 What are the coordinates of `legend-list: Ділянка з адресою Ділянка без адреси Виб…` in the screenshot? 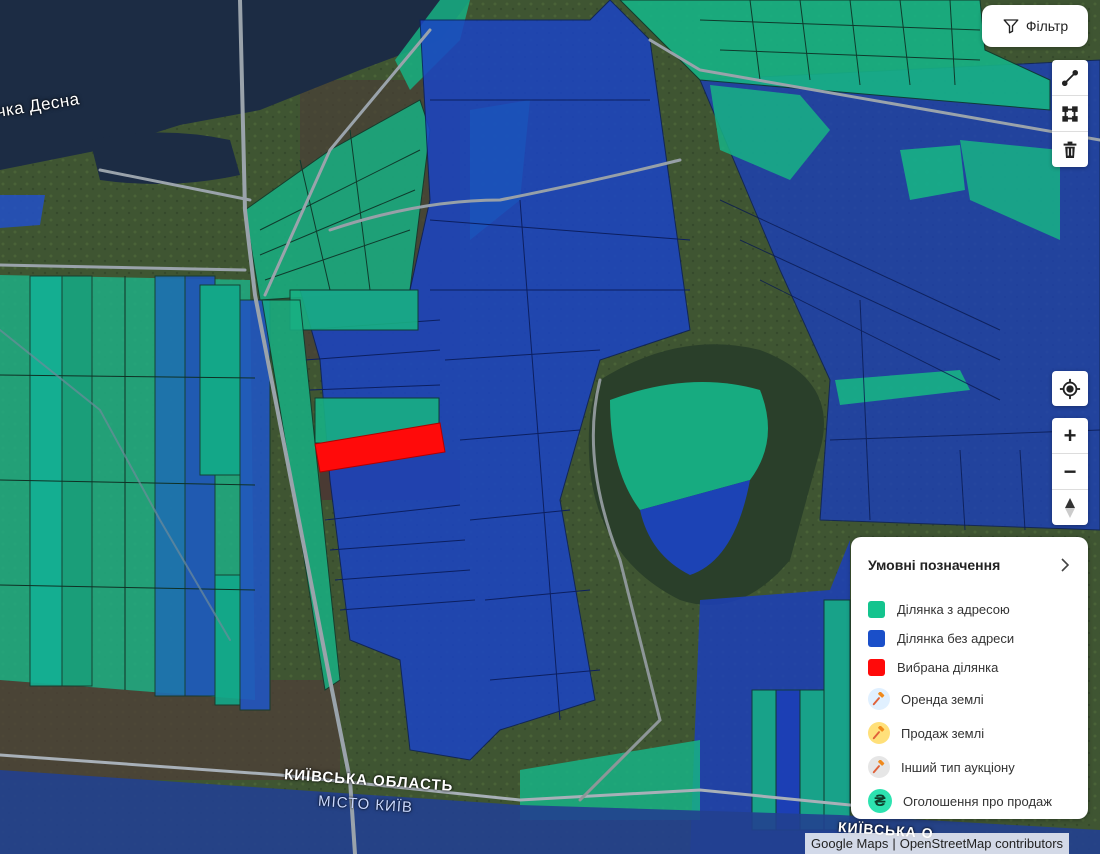 It's located at (969, 706).